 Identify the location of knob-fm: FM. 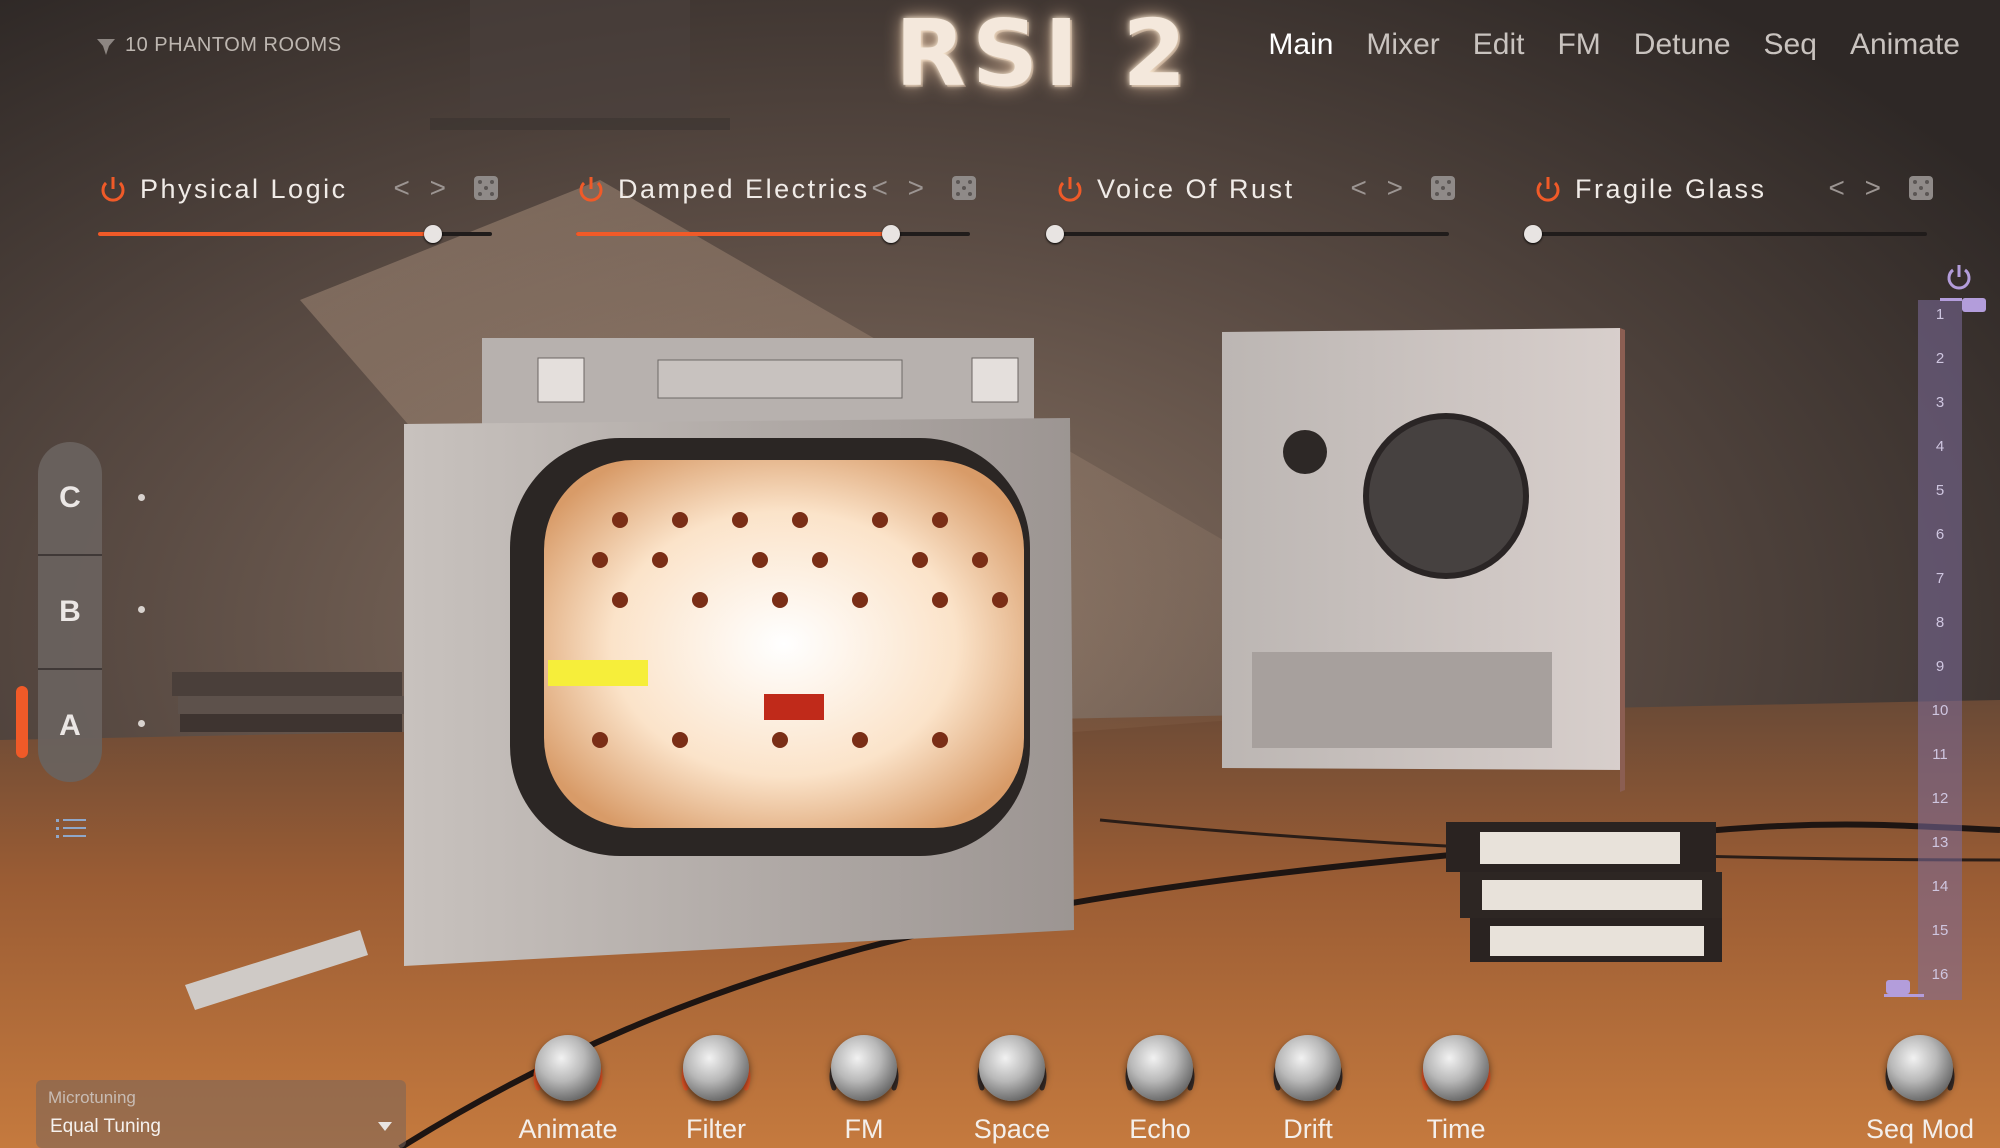
(864, 1086).